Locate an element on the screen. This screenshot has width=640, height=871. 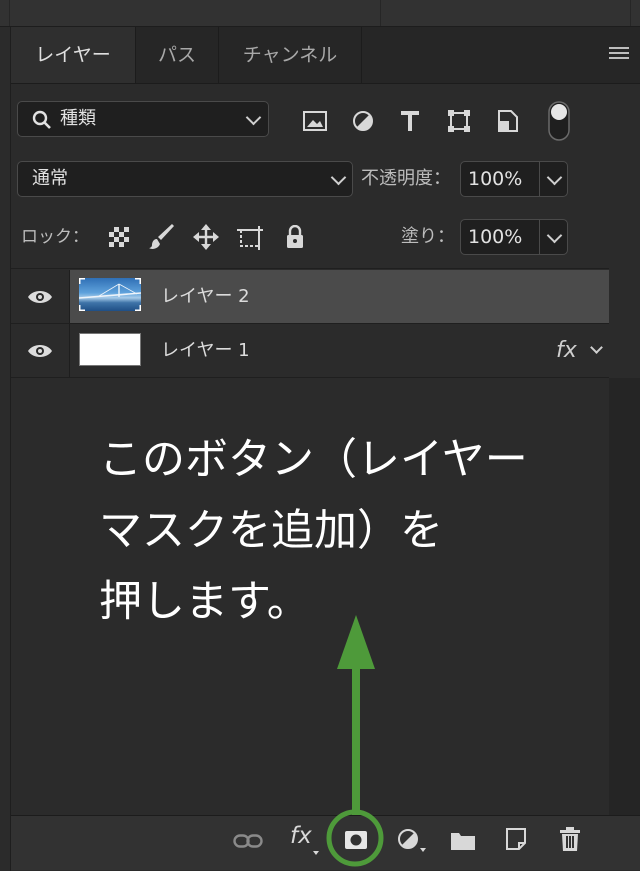
green-arrow-annotation is located at coordinates (356, 722).